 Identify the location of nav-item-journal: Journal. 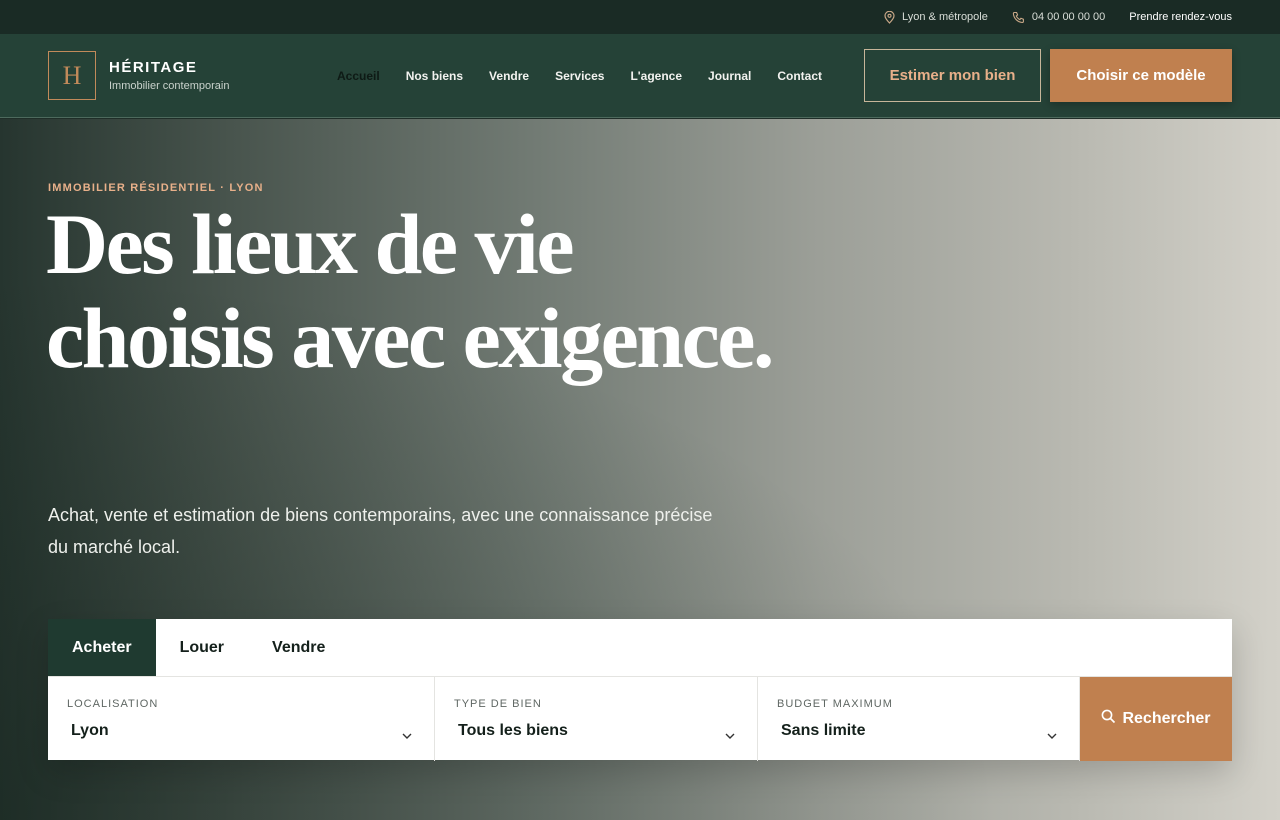
(729, 76).